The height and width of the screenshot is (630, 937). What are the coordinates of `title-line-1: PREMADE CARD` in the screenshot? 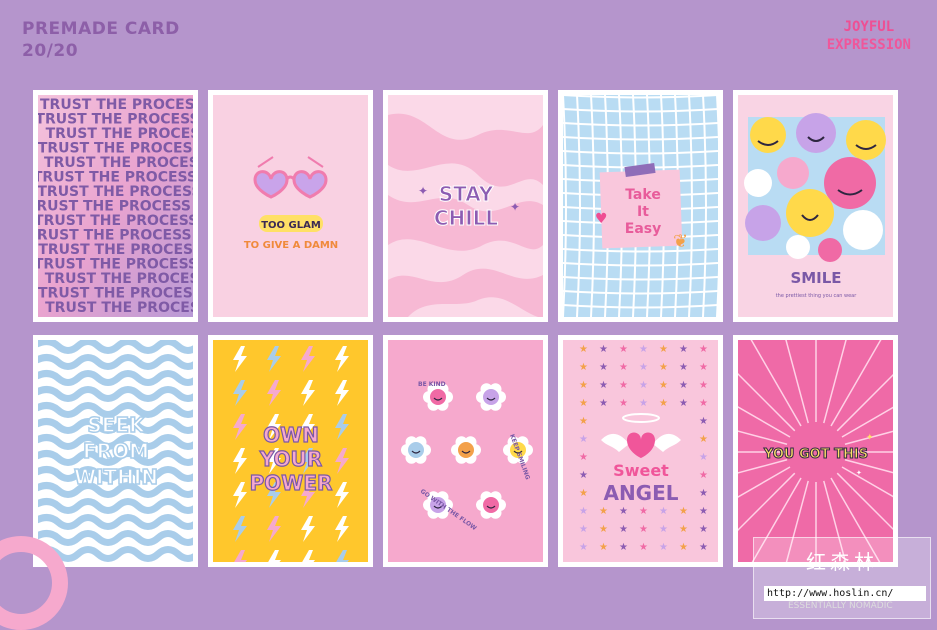 It's located at (101, 29).